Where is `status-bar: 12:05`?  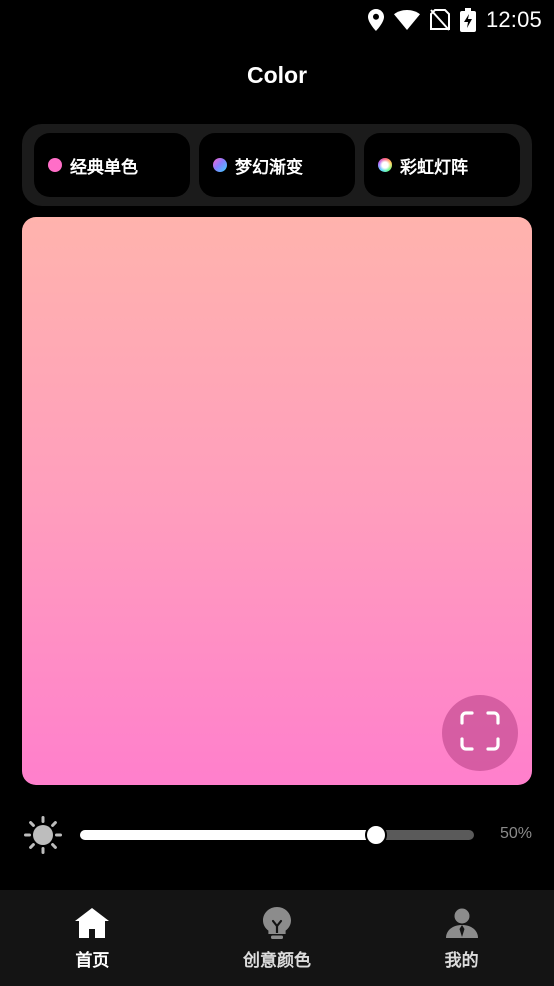 status-bar: 12:05 is located at coordinates (277, 20).